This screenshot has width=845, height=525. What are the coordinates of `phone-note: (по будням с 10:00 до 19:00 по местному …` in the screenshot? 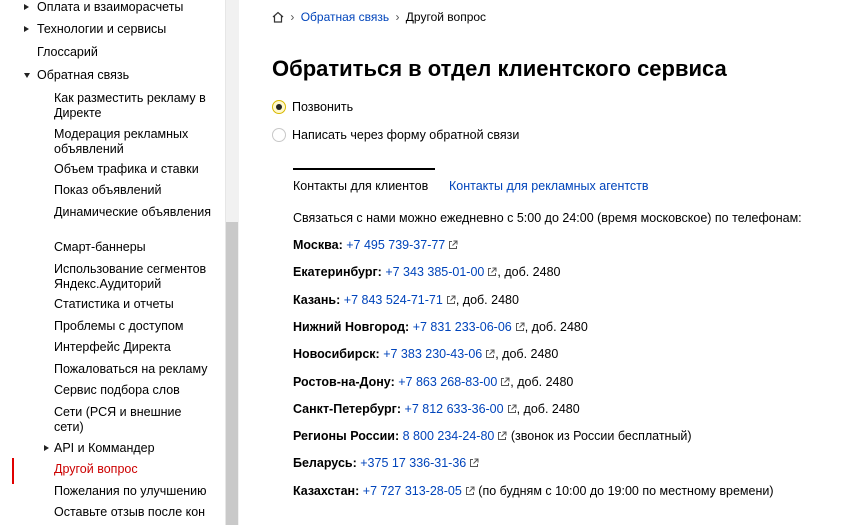 It's located at (624, 490).